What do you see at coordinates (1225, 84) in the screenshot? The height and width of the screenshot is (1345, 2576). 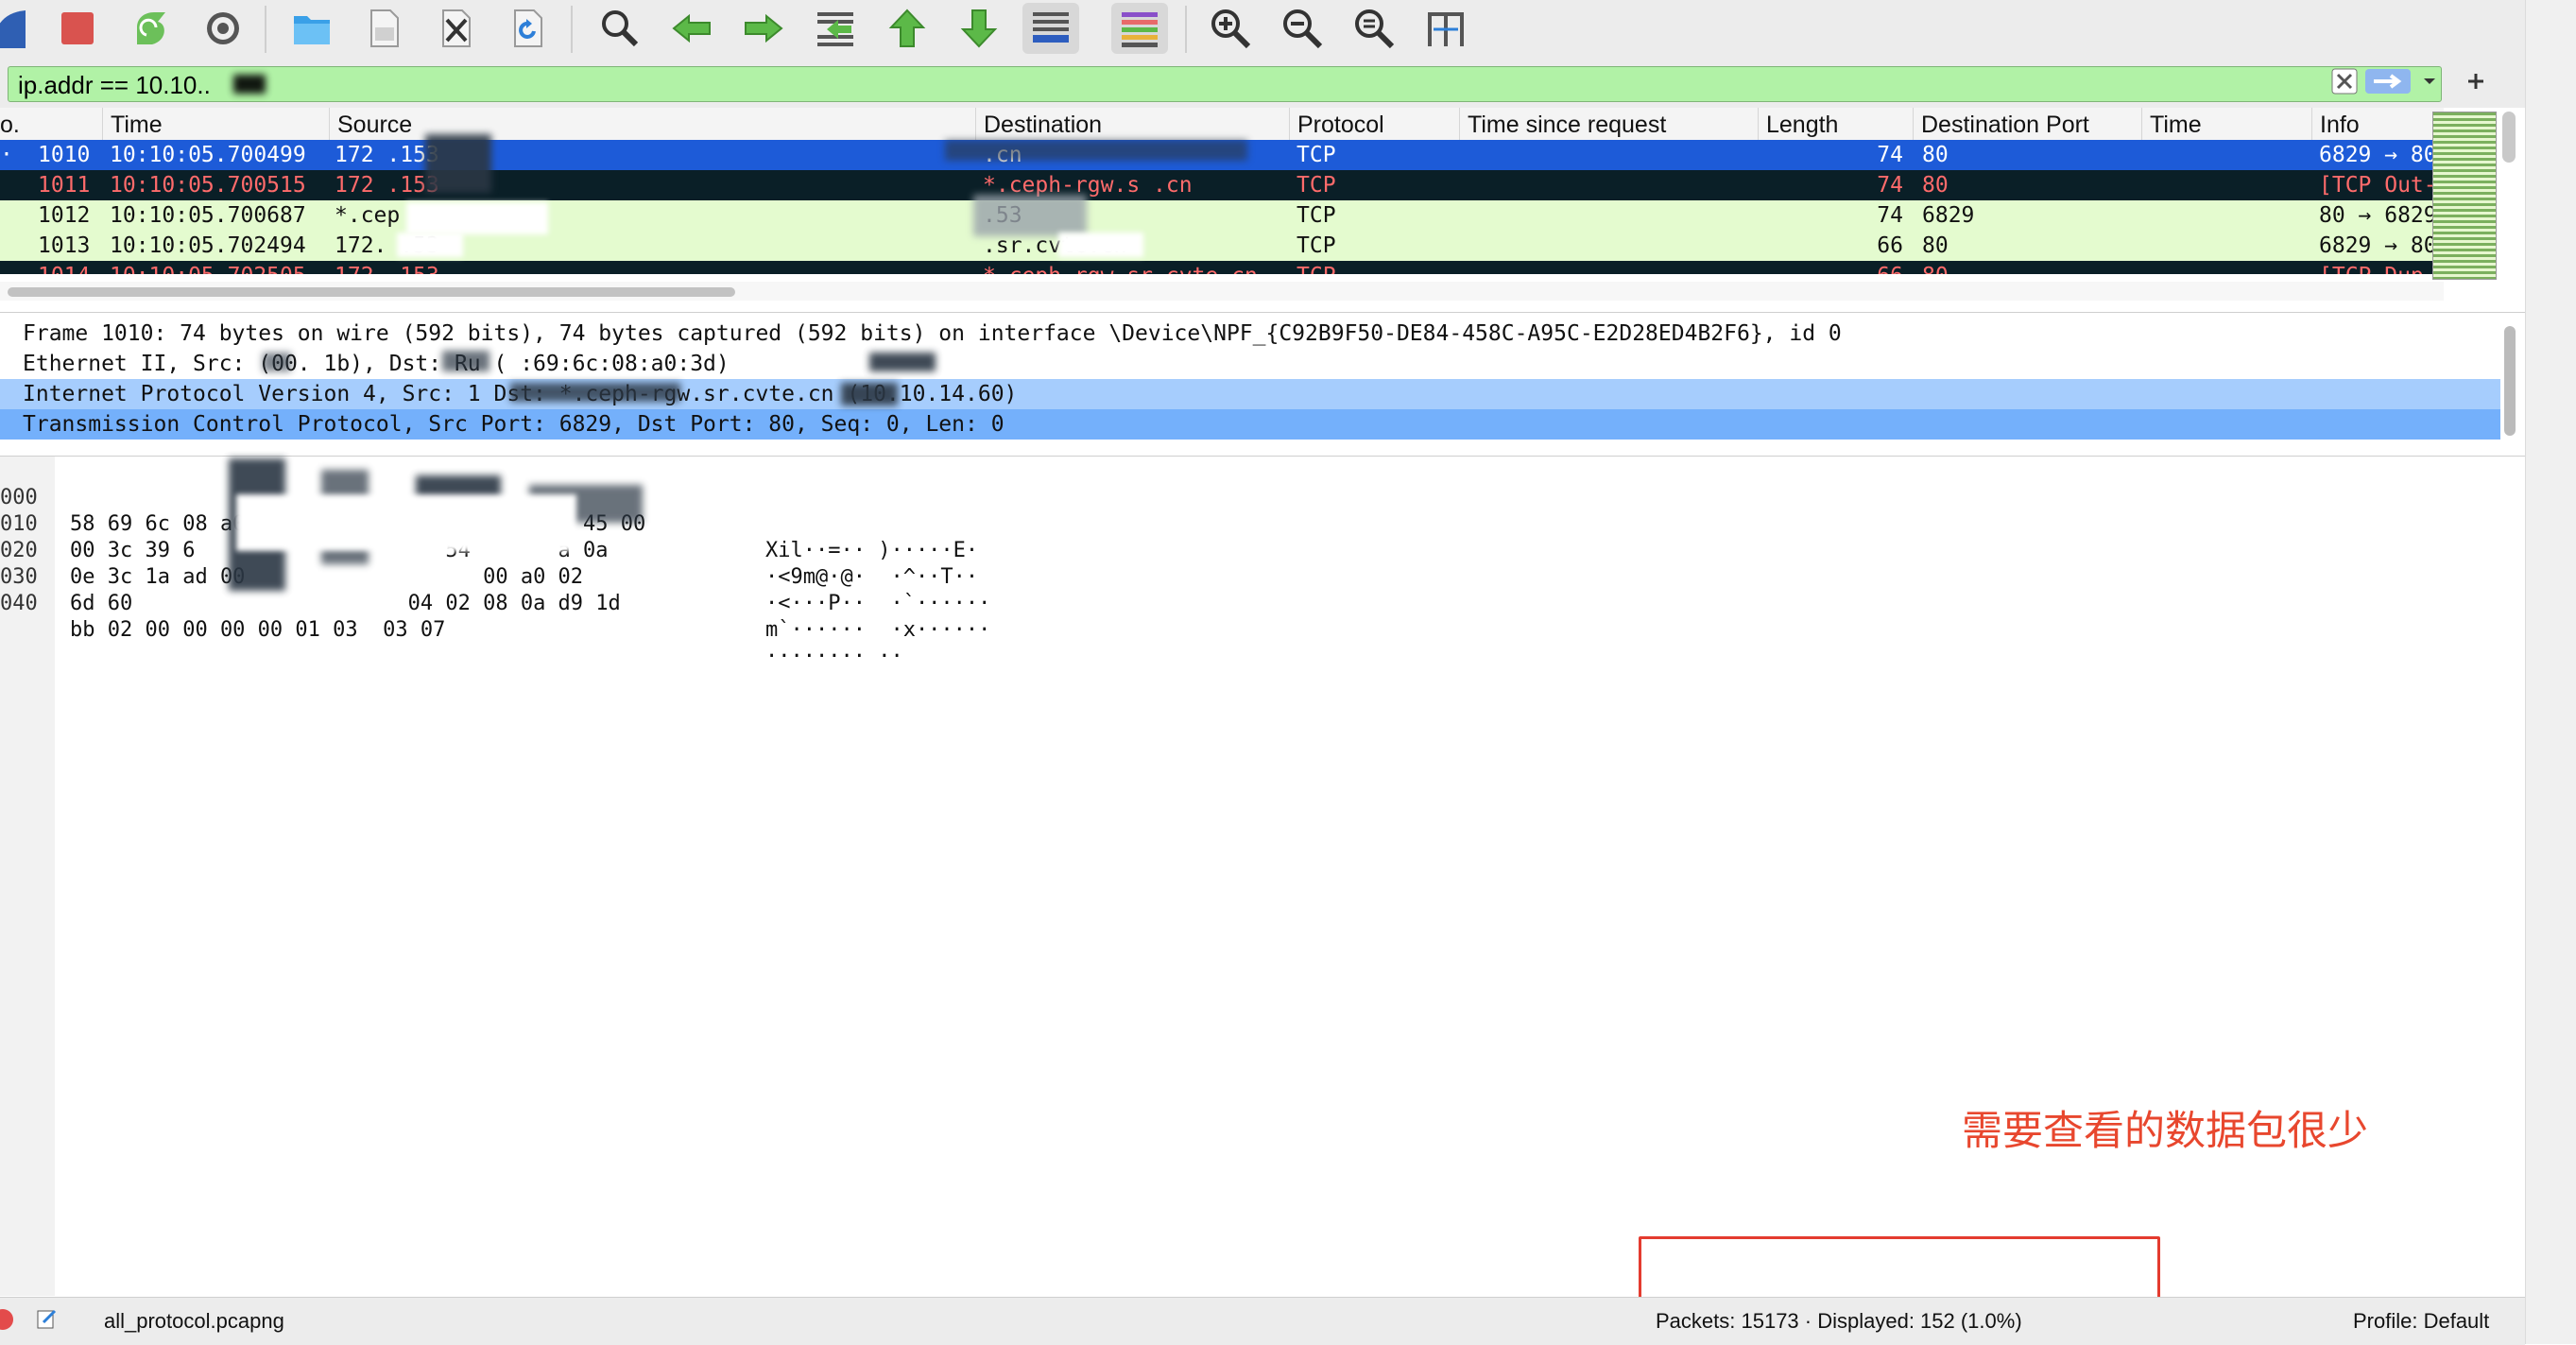 I see `display-filter-input: ip.addr == 10.10..` at bounding box center [1225, 84].